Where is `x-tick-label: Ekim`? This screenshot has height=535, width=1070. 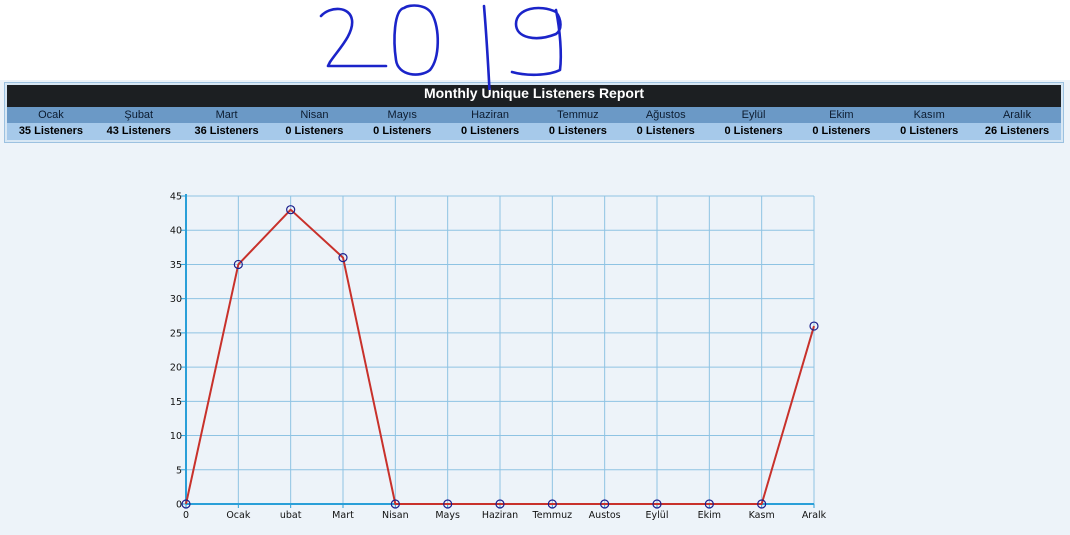
x-tick-label: Ekim is located at coordinates (709, 515).